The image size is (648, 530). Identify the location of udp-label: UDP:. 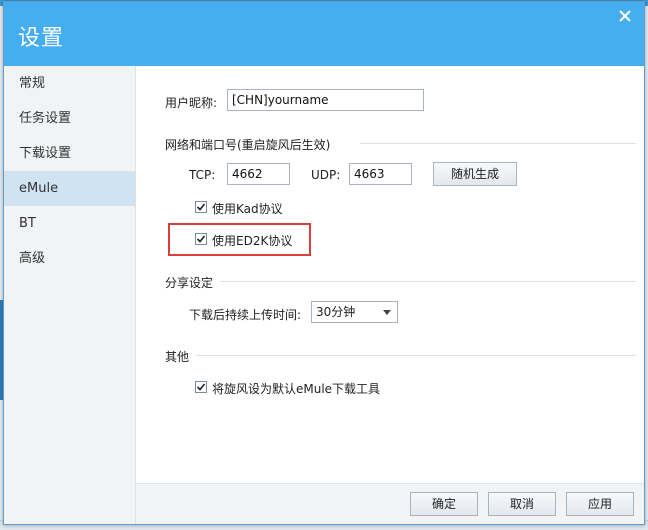
(326, 175).